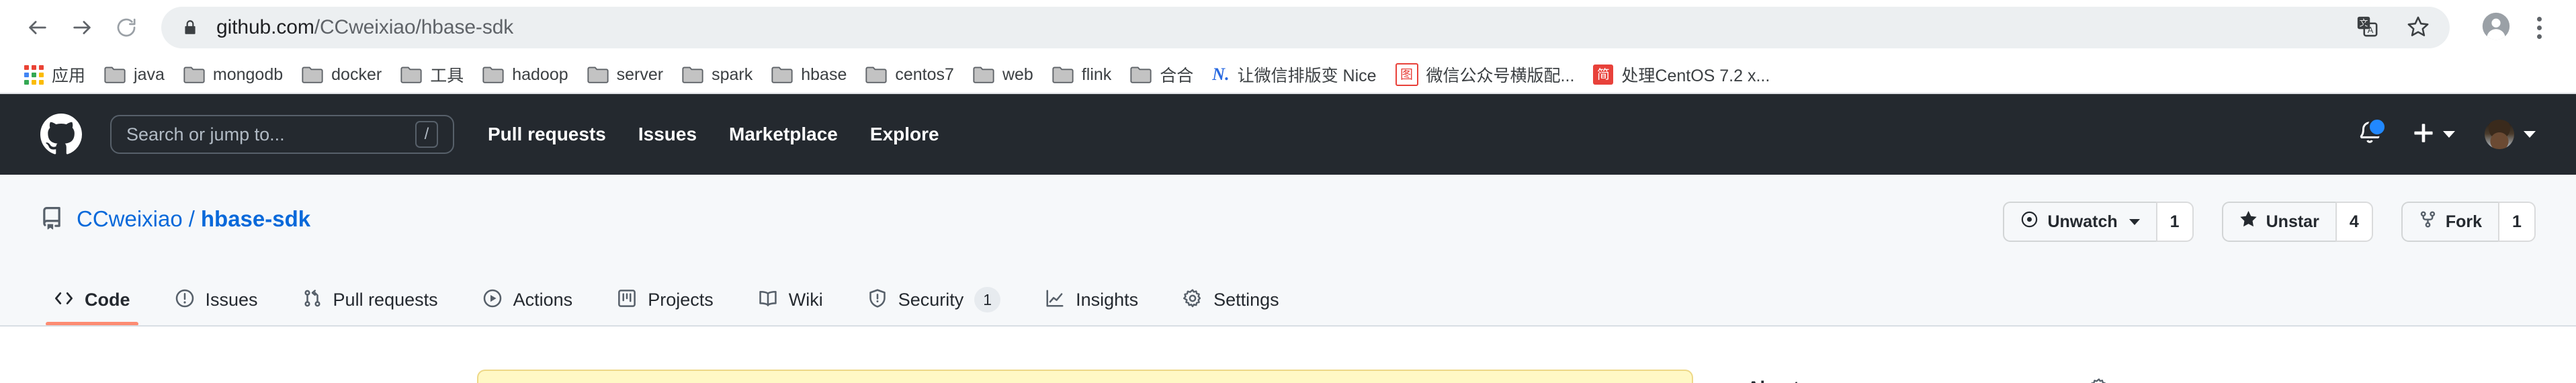 The width and height of the screenshot is (2576, 383). I want to click on bookmark-item-apps: 应用, so click(54, 74).